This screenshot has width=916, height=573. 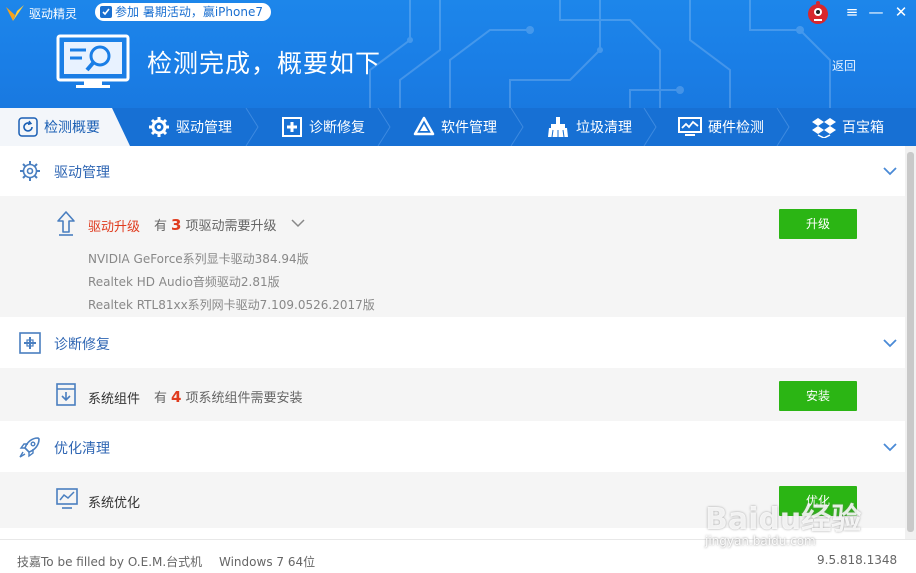 I want to click on upgrade-button: 升级, so click(x=818, y=224).